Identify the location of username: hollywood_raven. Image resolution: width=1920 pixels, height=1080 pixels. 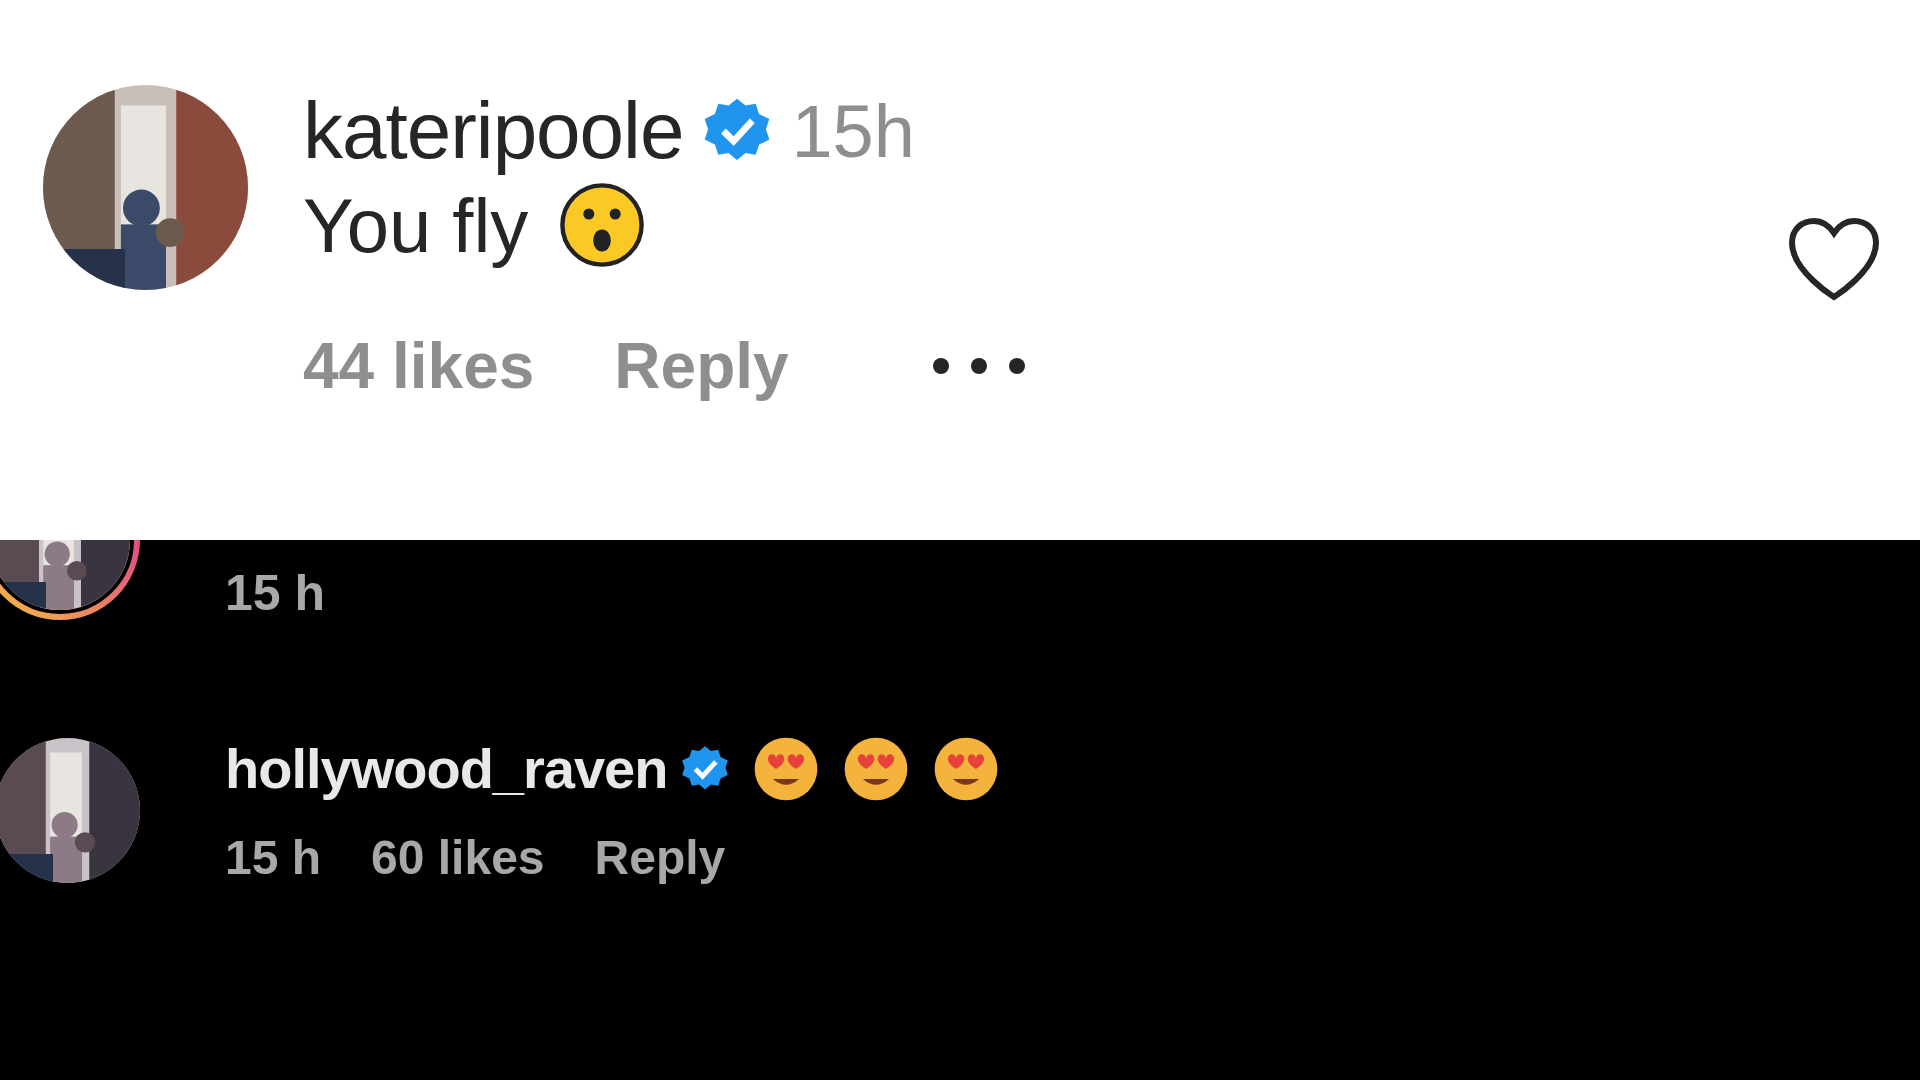
(446, 768).